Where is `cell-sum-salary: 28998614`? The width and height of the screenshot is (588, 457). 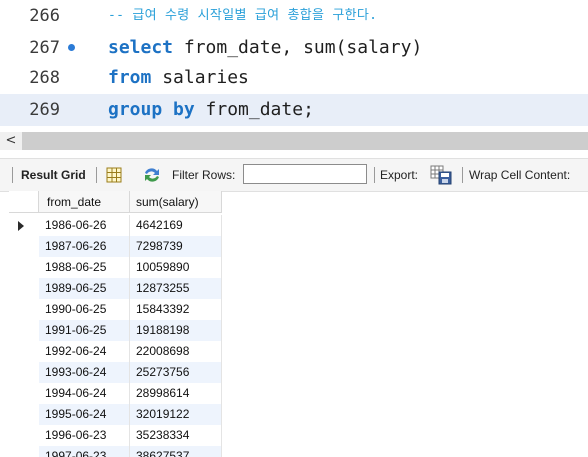
cell-sum-salary: 28998614 is located at coordinates (176, 393).